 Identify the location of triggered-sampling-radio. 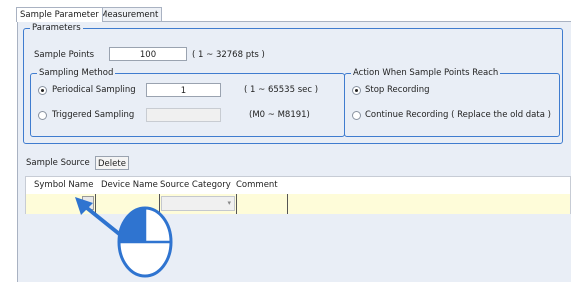
(42, 115).